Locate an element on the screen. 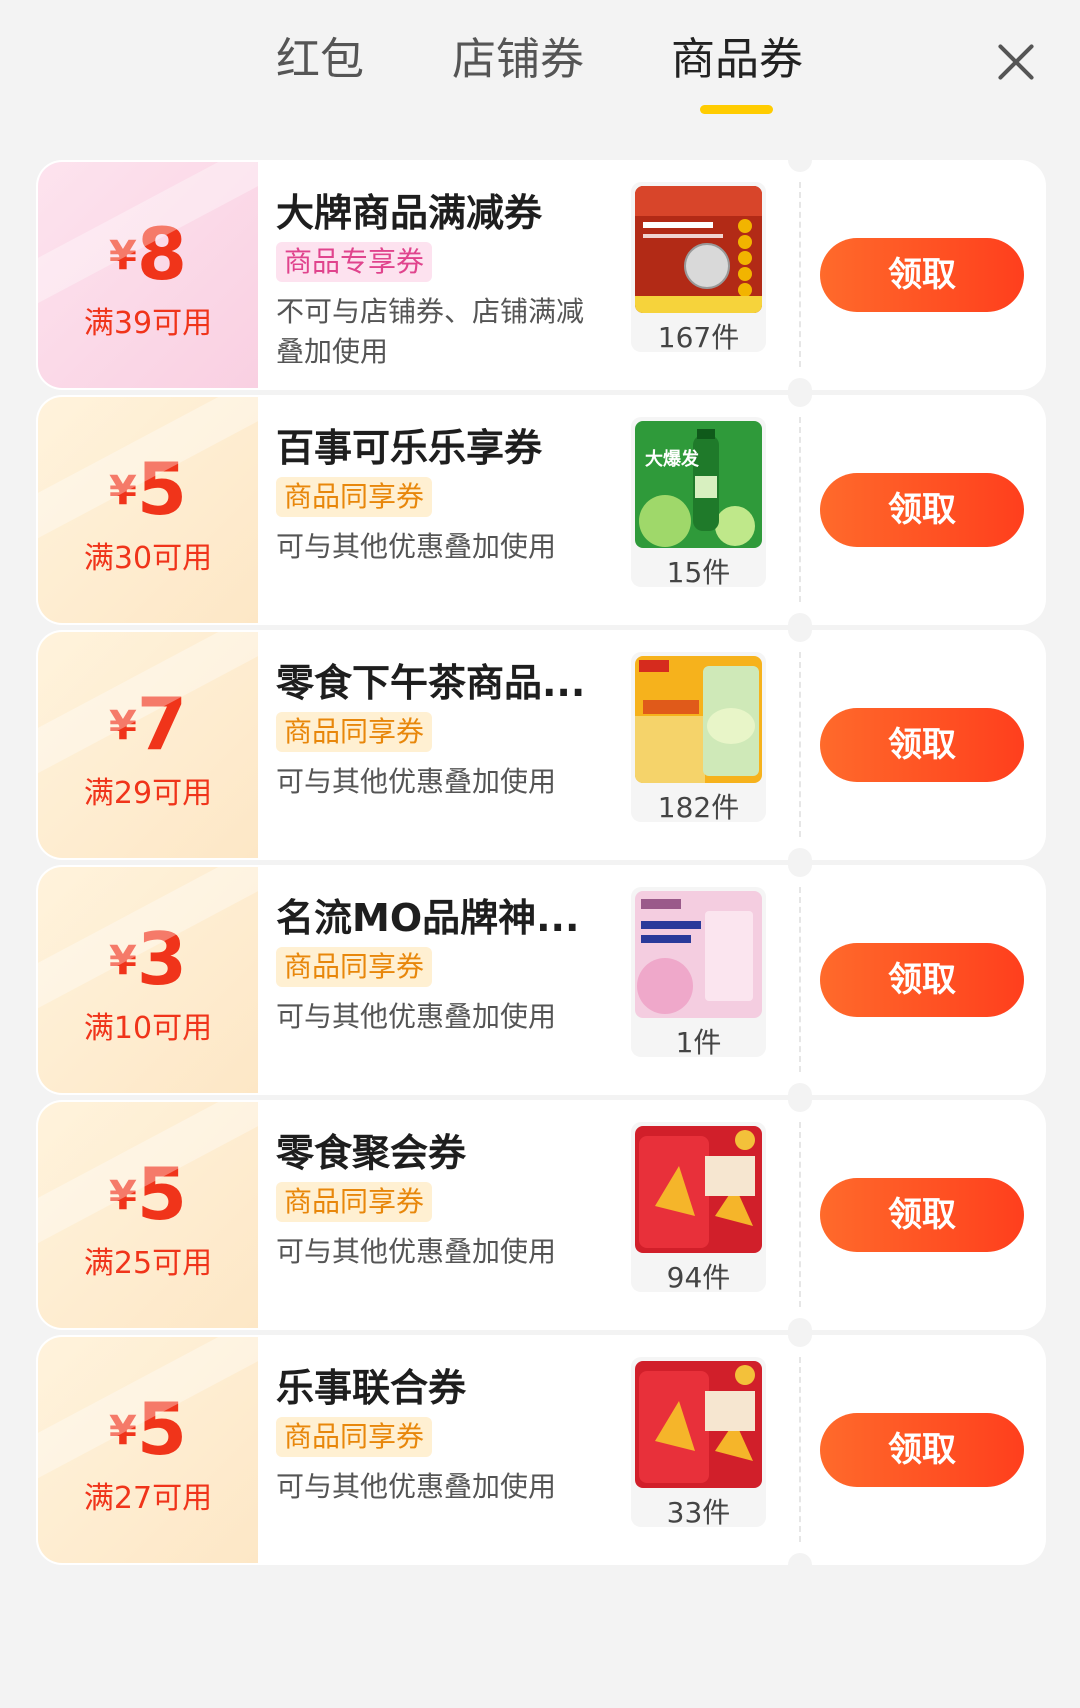 The height and width of the screenshot is (1708, 1080). product-count: 33件 is located at coordinates (698, 1512).